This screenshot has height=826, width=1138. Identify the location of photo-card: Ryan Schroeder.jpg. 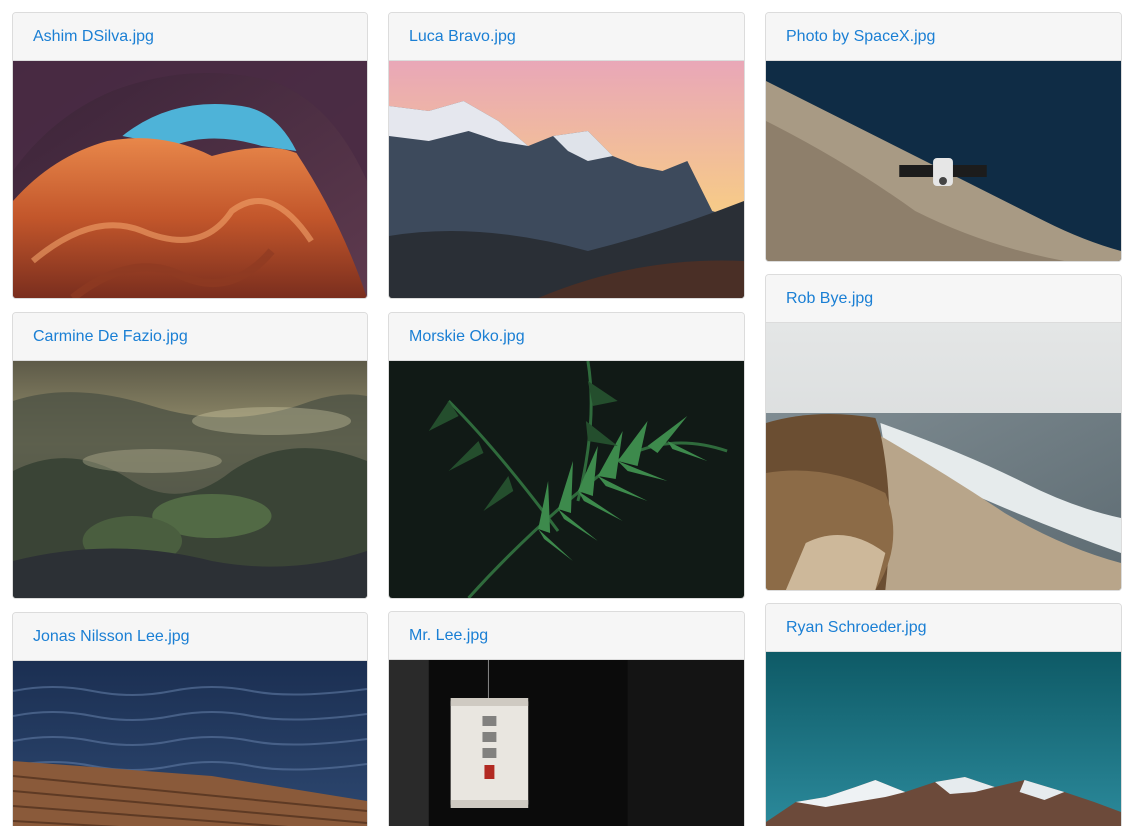
(943, 714).